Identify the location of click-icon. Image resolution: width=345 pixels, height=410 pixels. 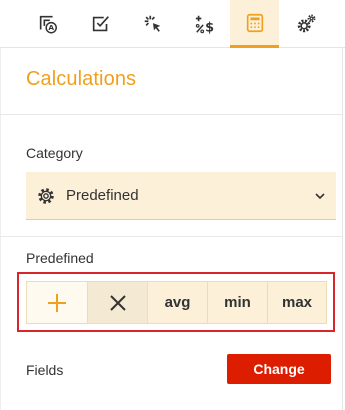
(152, 23).